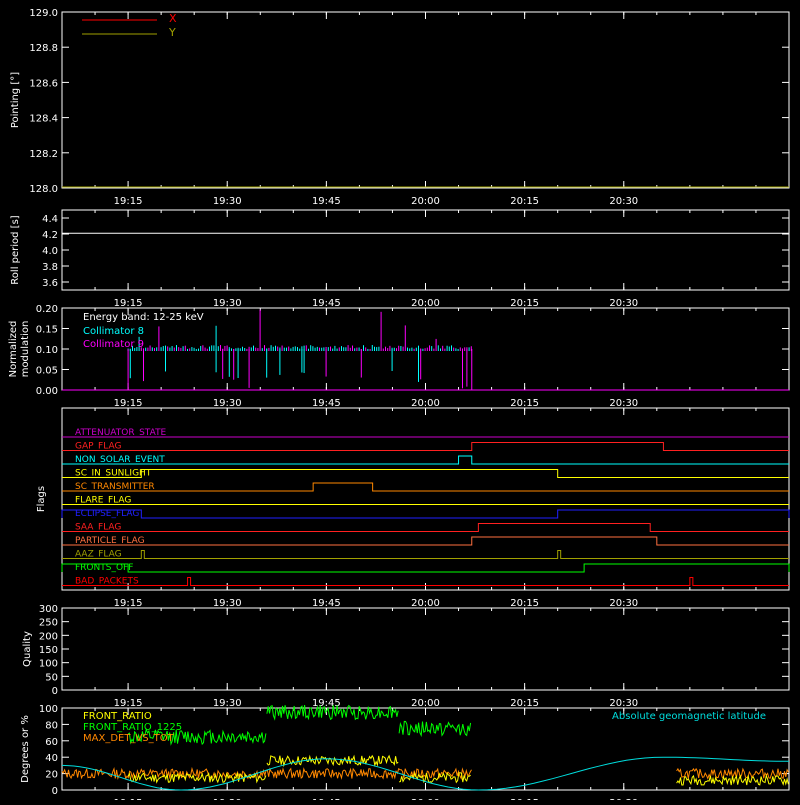 The width and height of the screenshot is (800, 805). I want to click on y-tick-label: 128.6, so click(43, 83).